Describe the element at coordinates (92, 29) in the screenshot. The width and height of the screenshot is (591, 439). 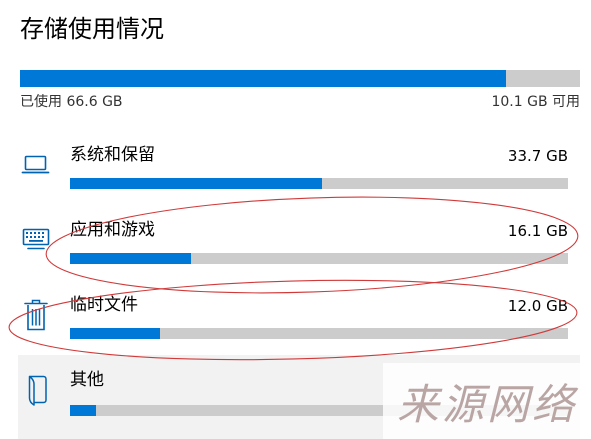
I see `page-title: 存储使用情况` at that location.